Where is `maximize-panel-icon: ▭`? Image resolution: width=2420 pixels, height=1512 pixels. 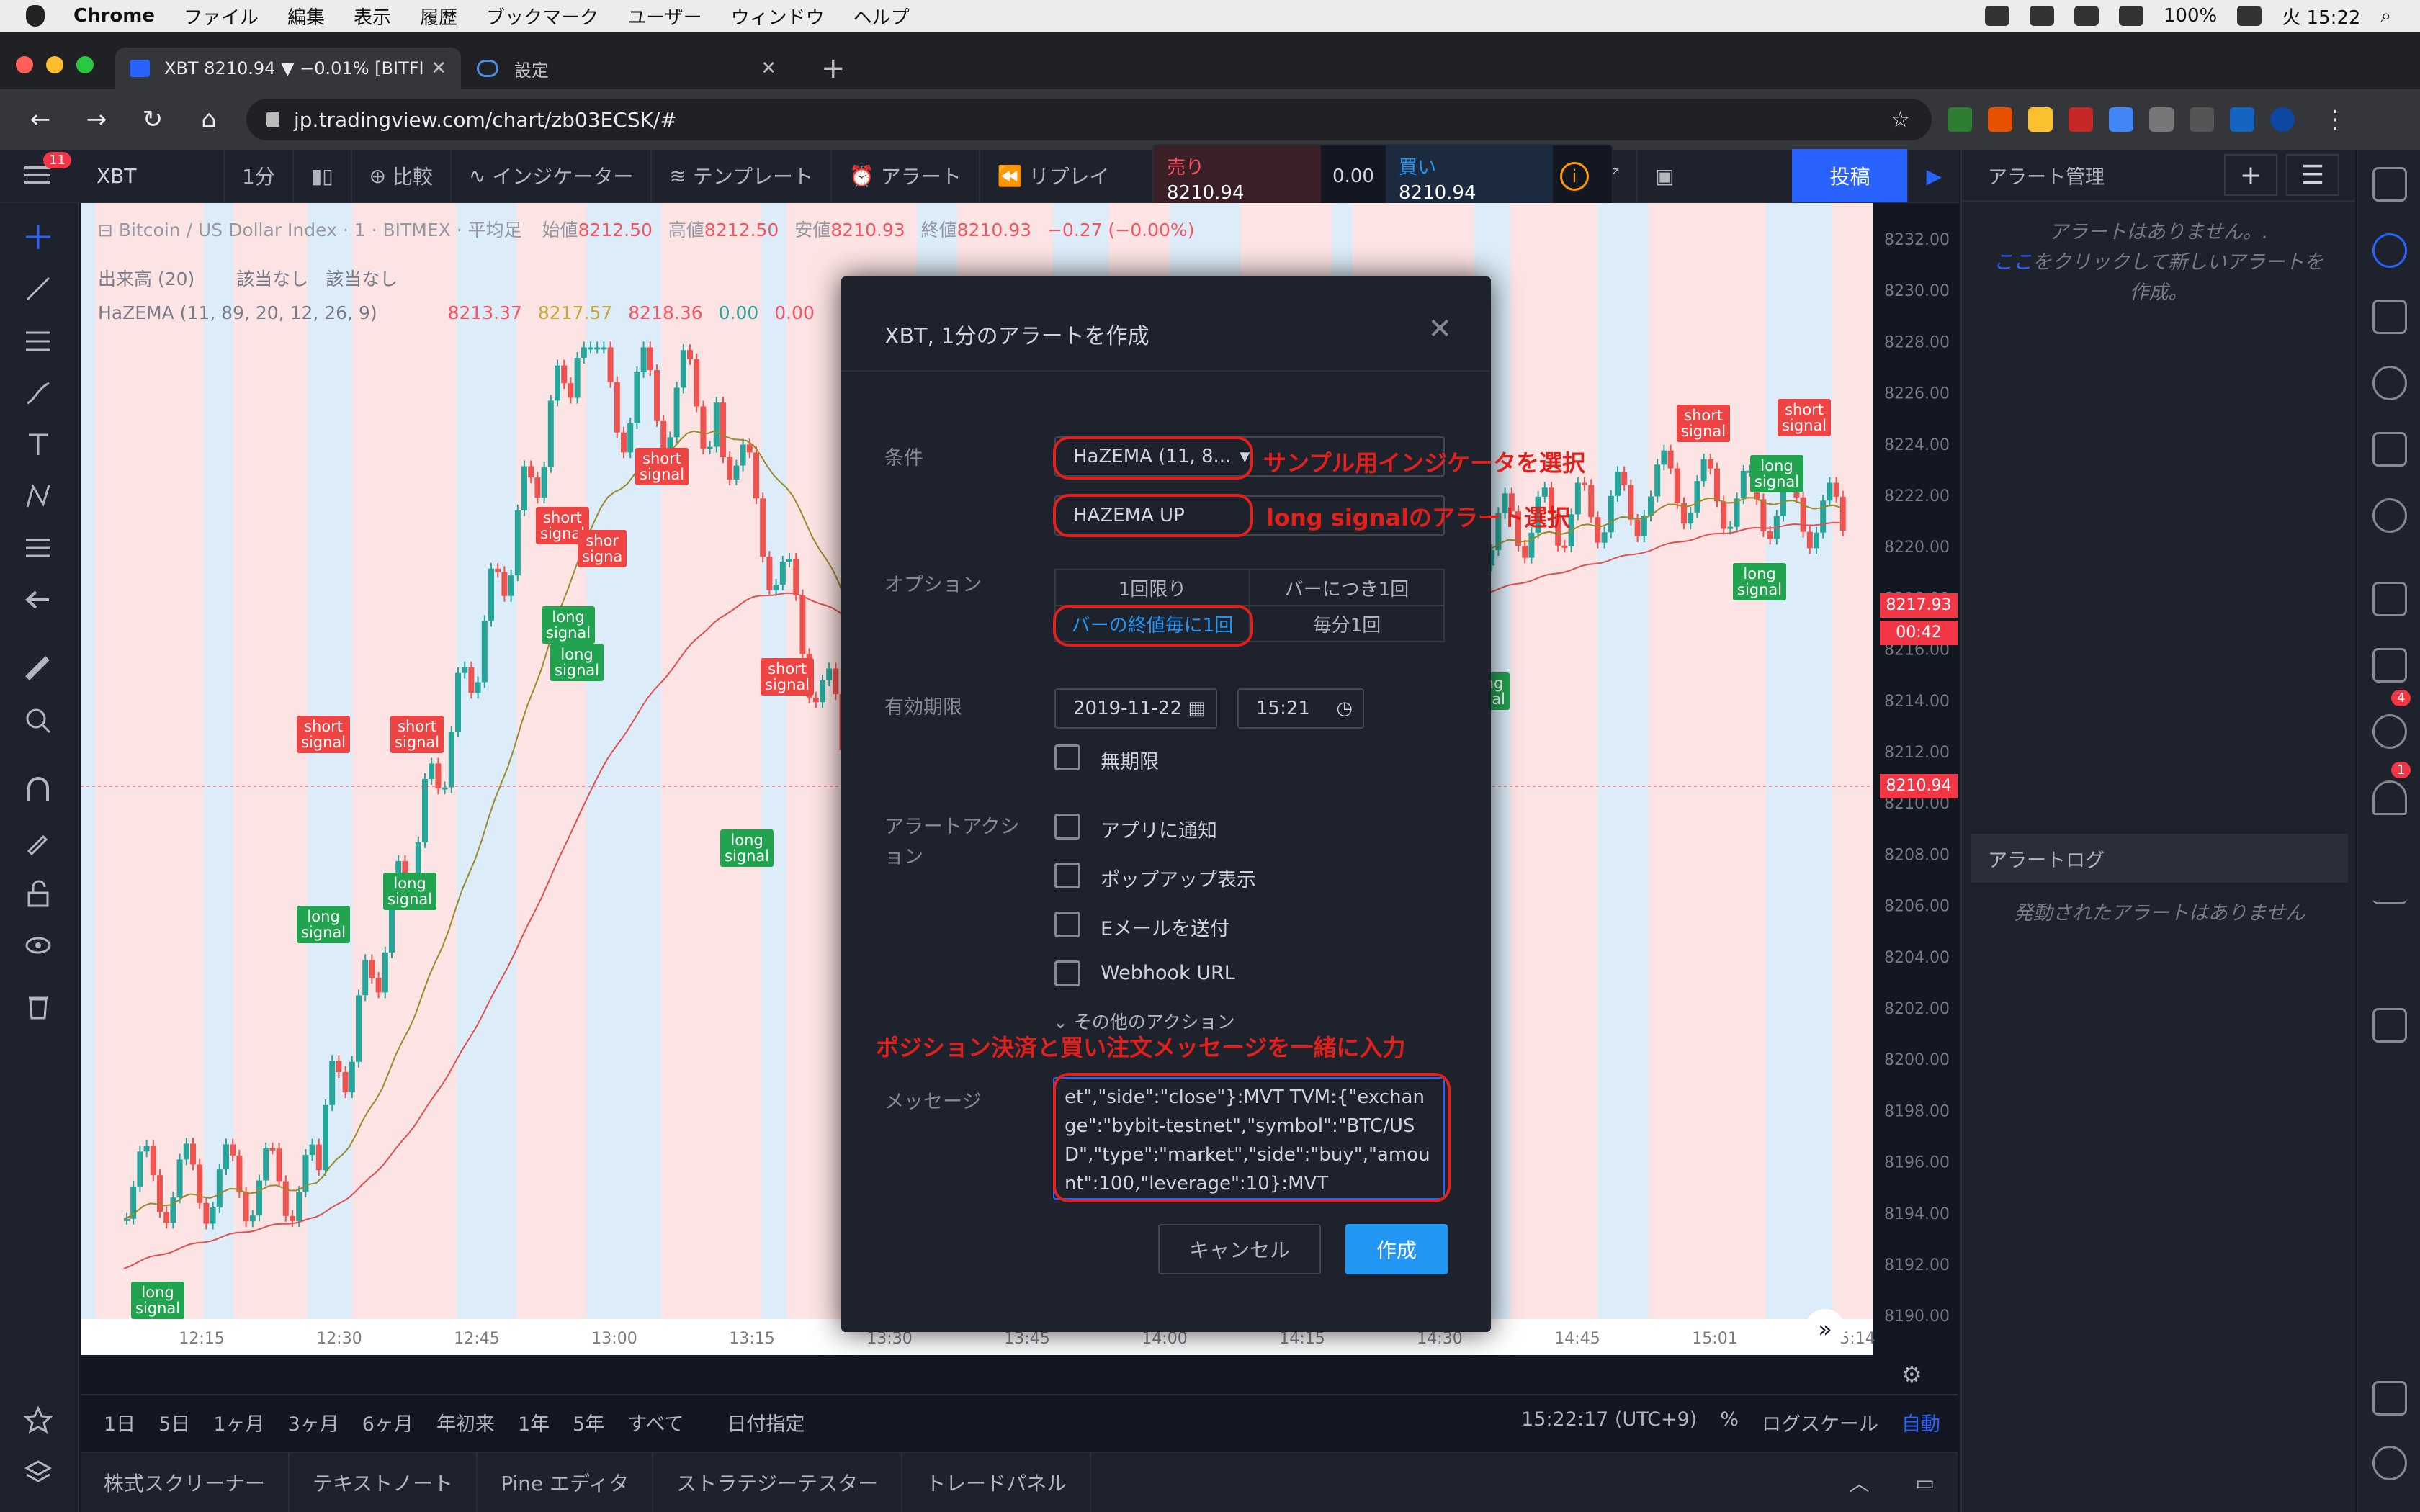
maximize-panel-icon: ▭ is located at coordinates (1925, 1482).